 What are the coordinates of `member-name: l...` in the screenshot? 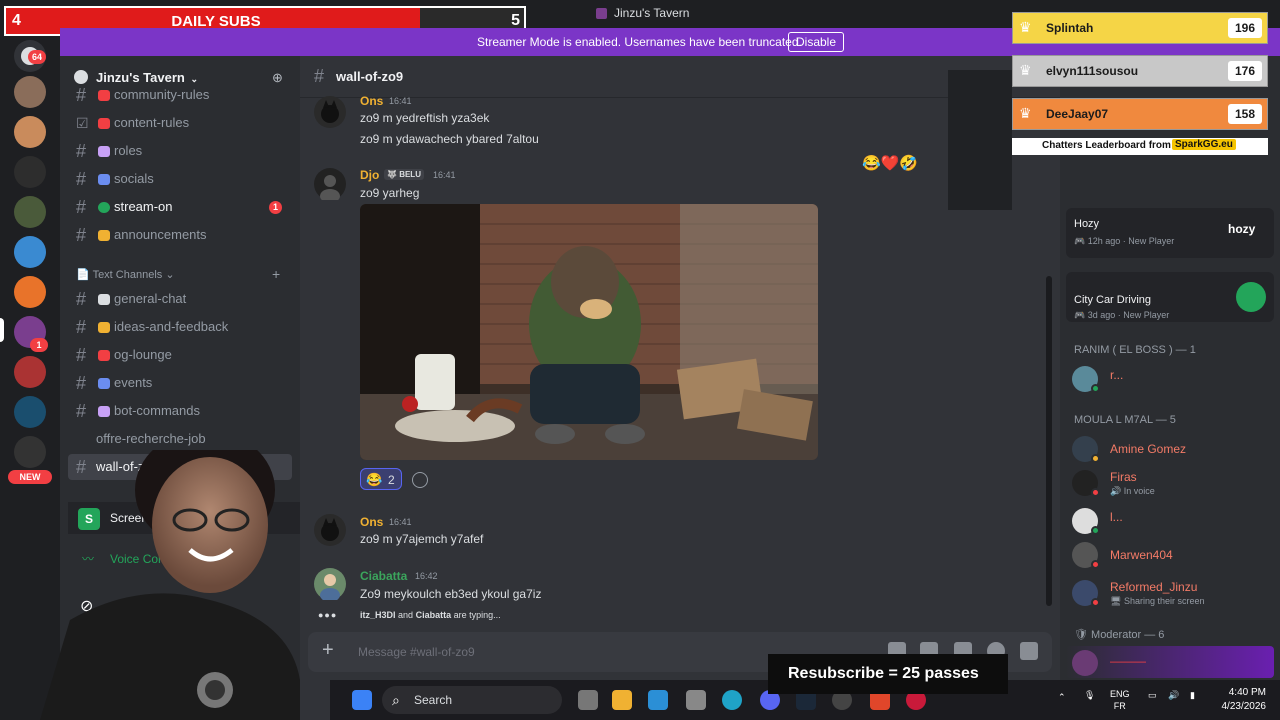 It's located at (1116, 517).